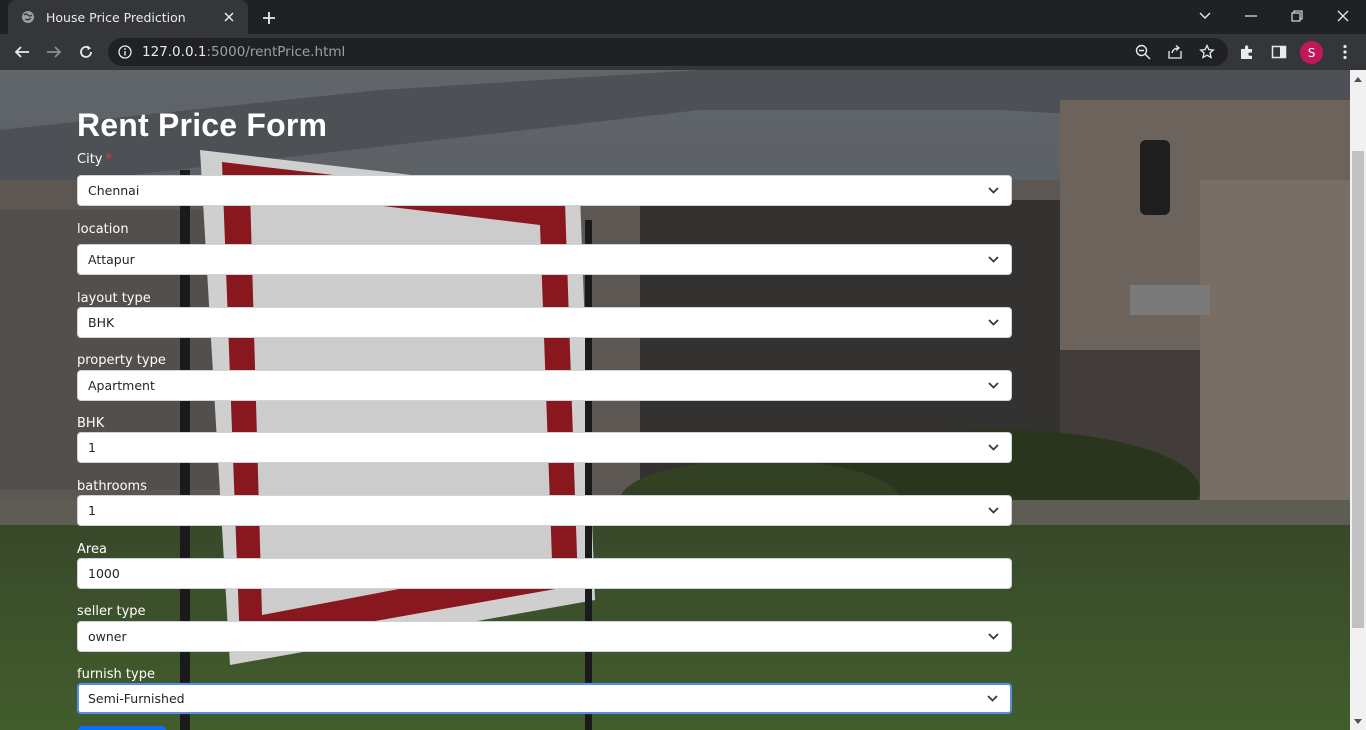  What do you see at coordinates (1358, 389) in the screenshot?
I see `scrollbar-thumb` at bounding box center [1358, 389].